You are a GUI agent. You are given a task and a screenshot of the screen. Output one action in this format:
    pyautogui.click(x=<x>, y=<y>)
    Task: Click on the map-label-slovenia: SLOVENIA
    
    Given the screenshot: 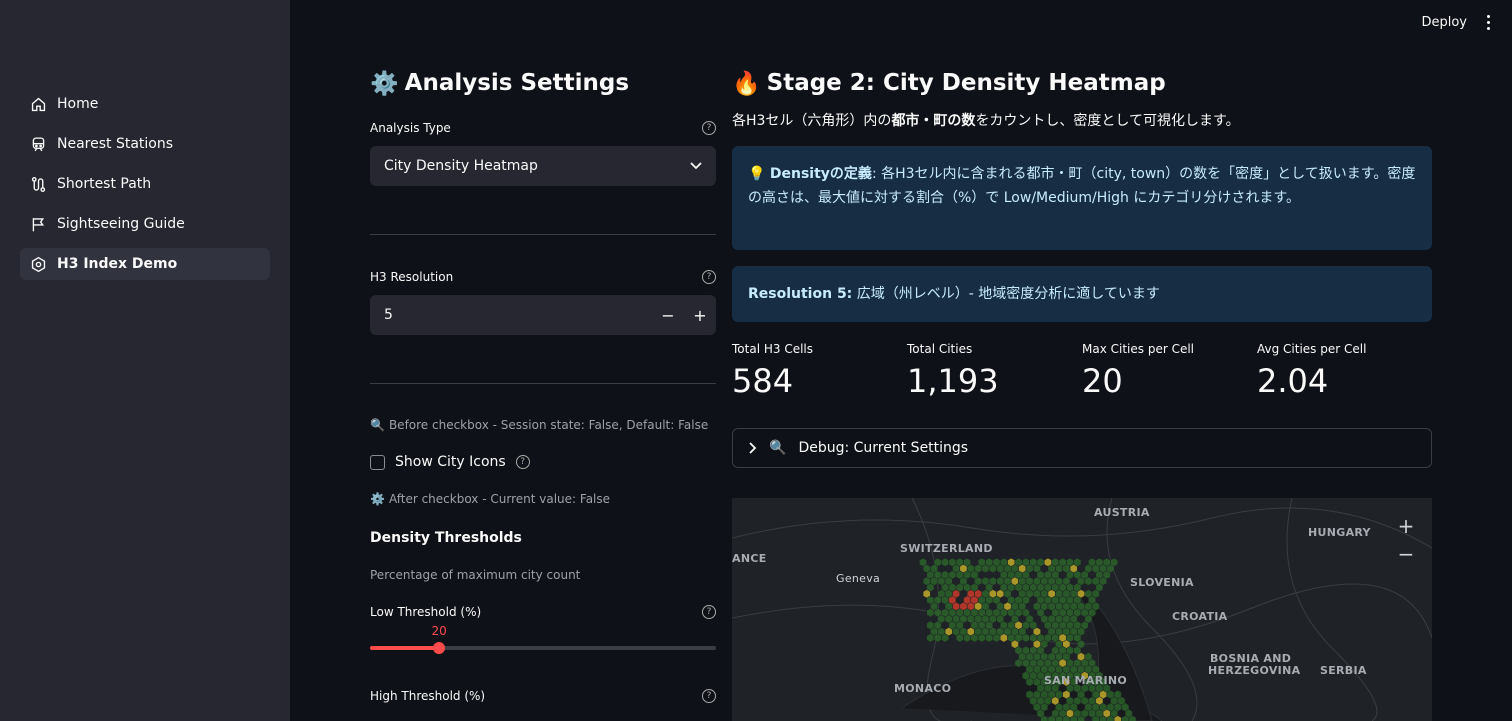 What is the action you would take?
    pyautogui.click(x=1162, y=582)
    